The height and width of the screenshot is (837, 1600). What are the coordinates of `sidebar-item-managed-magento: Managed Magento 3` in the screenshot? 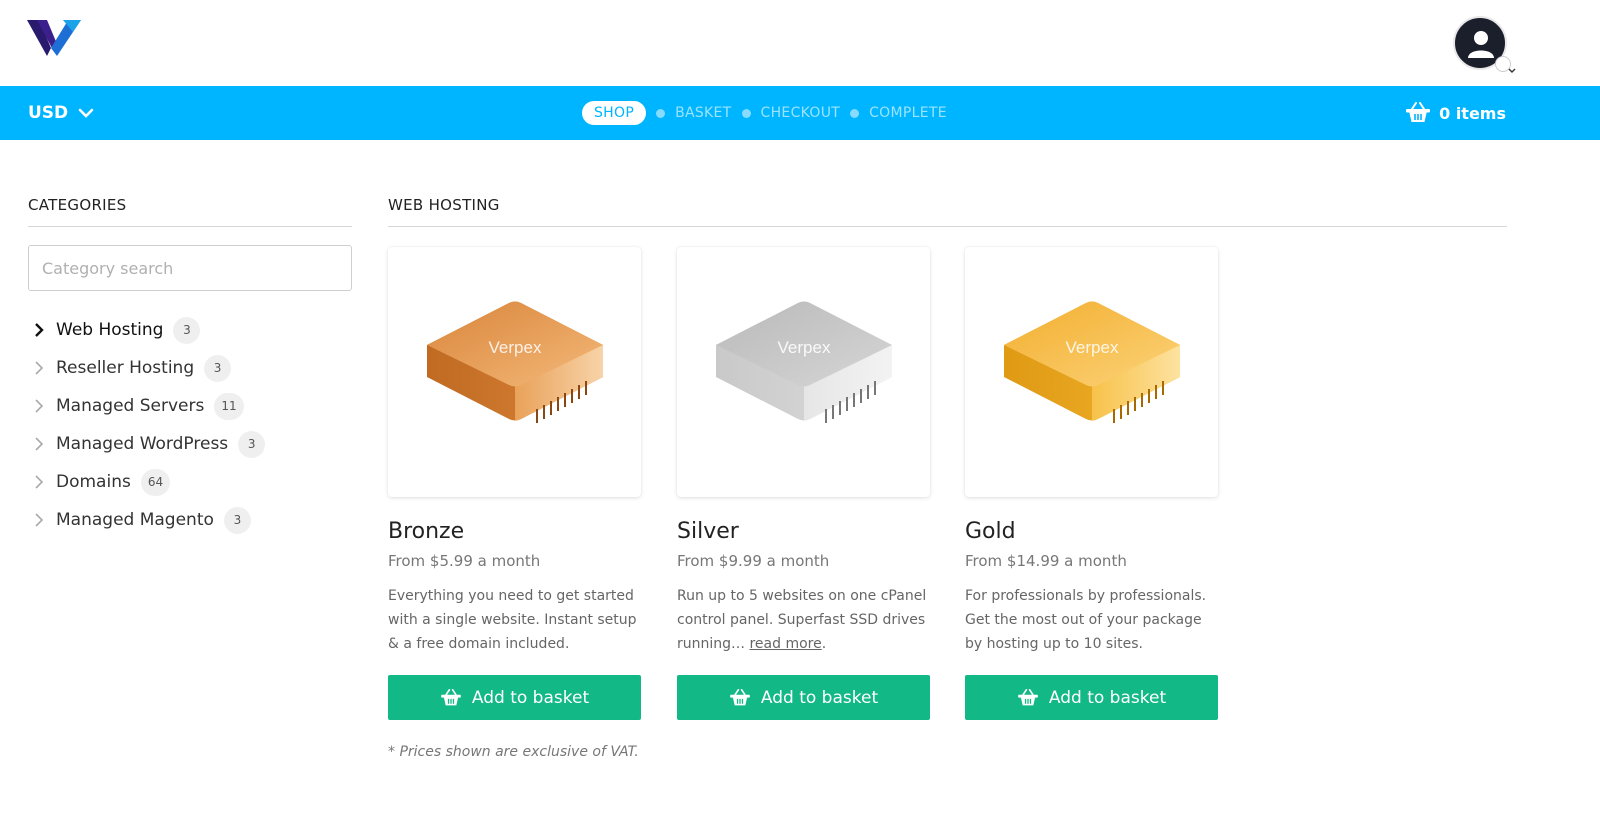 It's located at (190, 520).